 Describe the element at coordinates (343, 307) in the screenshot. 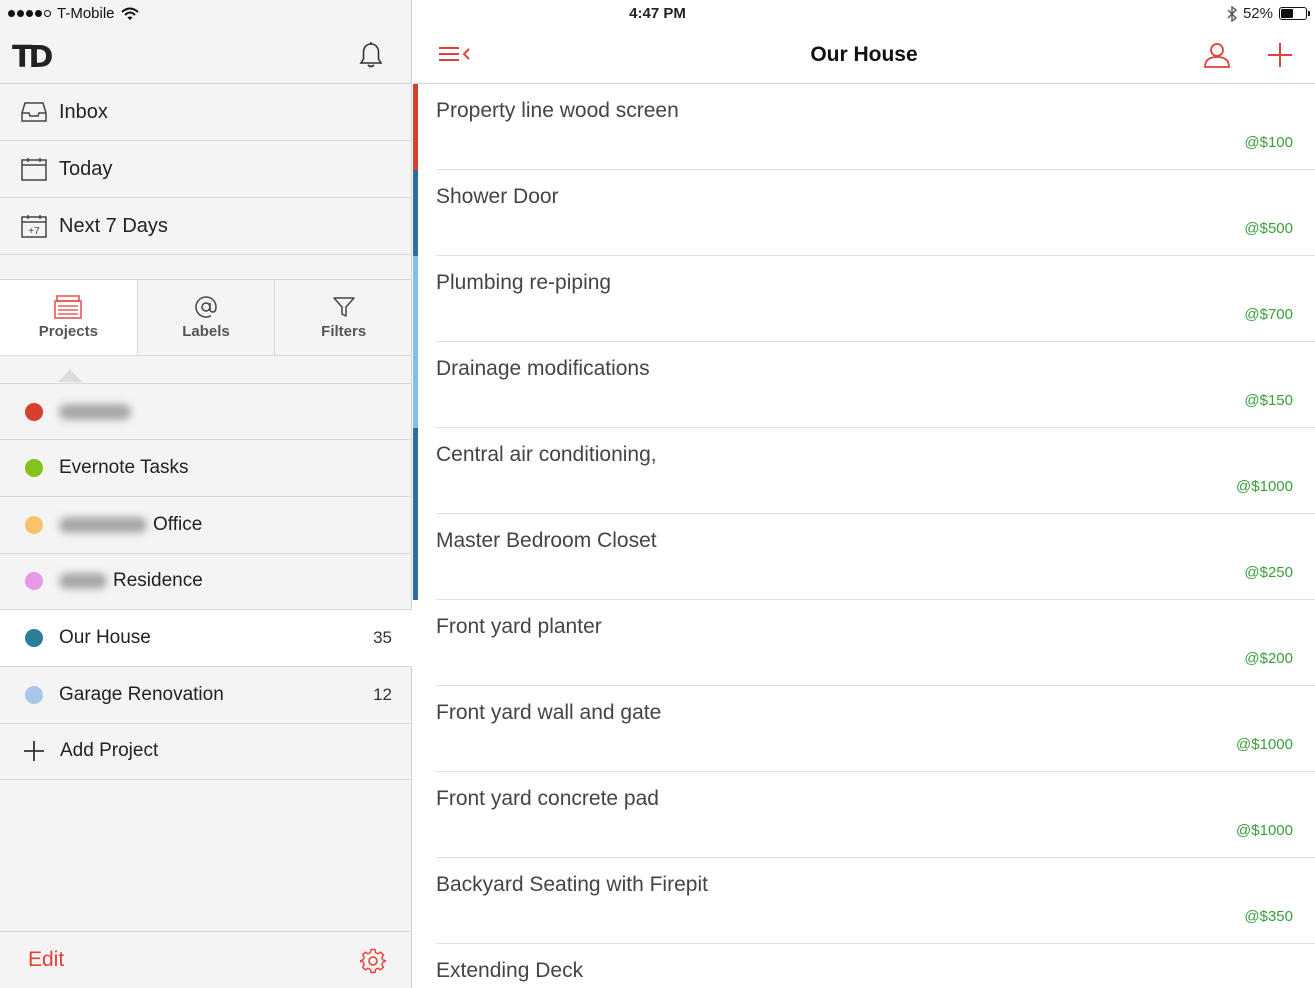

I see `filter-icon` at that location.